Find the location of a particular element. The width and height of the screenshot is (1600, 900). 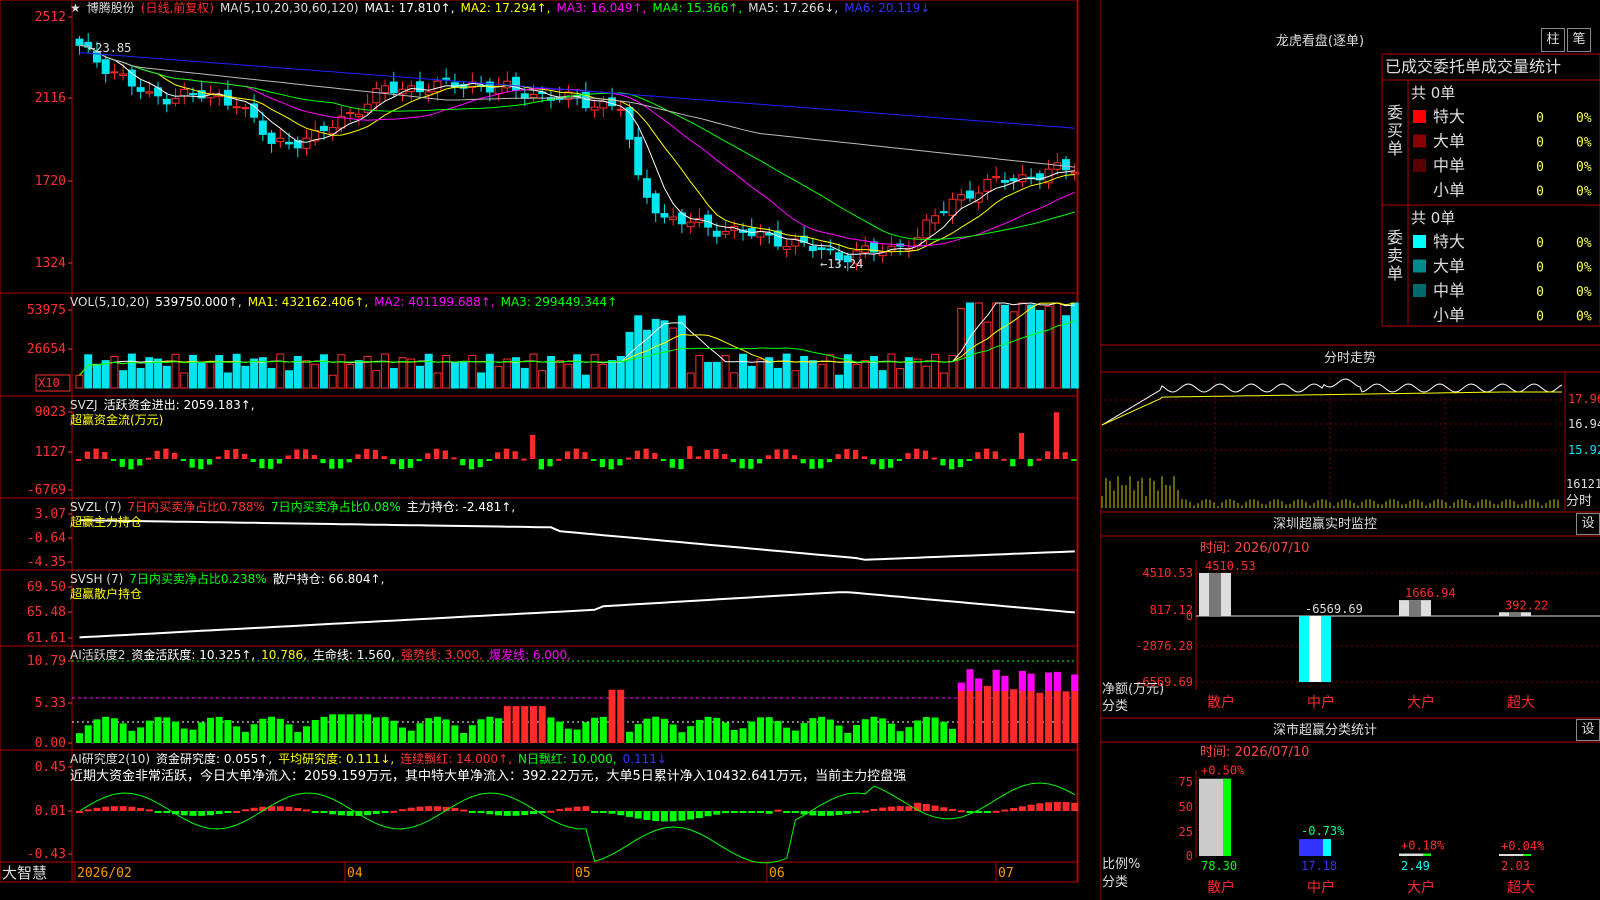

activity-peak is located at coordinates (1057, 681).